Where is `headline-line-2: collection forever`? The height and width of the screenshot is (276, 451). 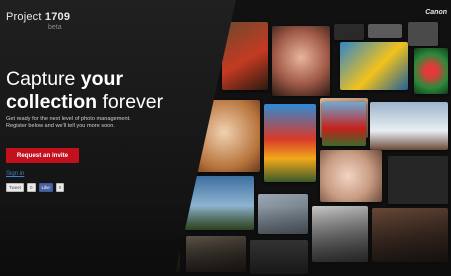 headline-line-2: collection forever is located at coordinates (84, 102).